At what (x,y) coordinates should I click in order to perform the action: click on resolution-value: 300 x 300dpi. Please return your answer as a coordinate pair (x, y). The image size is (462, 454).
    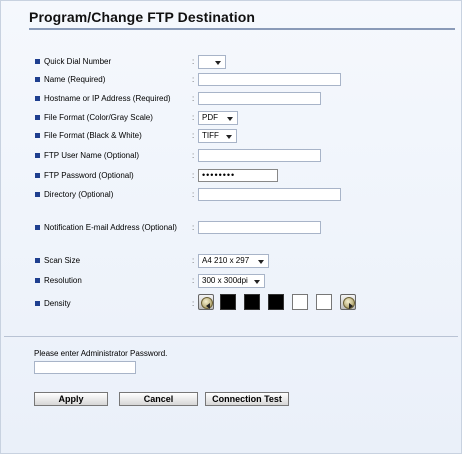
    Looking at the image, I should click on (225, 280).